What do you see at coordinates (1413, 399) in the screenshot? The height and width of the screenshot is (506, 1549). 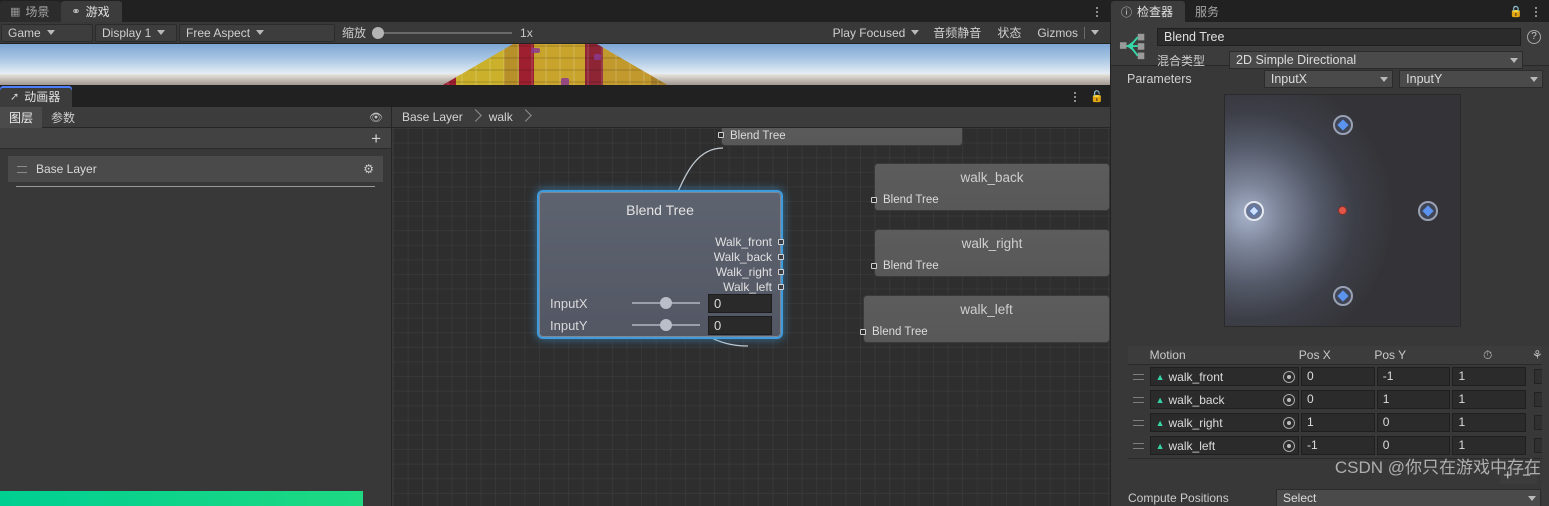 I see `pos-y-field: 1` at bounding box center [1413, 399].